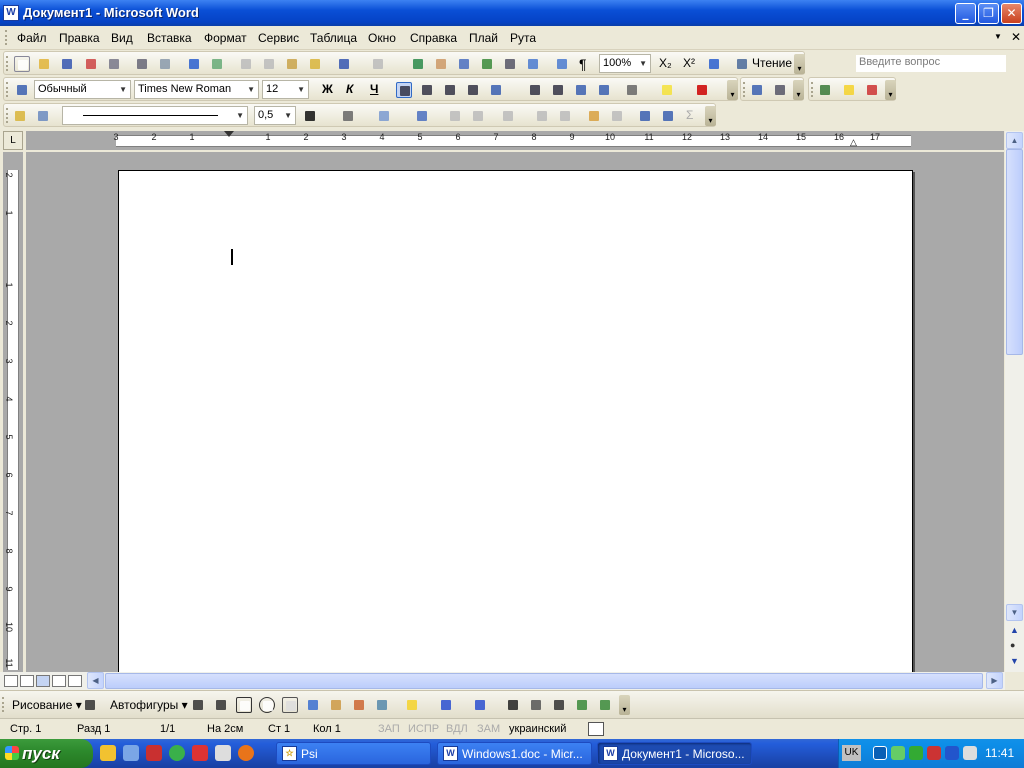 This screenshot has width=1024, height=768. Describe the element at coordinates (91, 64) in the screenshot. I see `permission-icon` at that location.